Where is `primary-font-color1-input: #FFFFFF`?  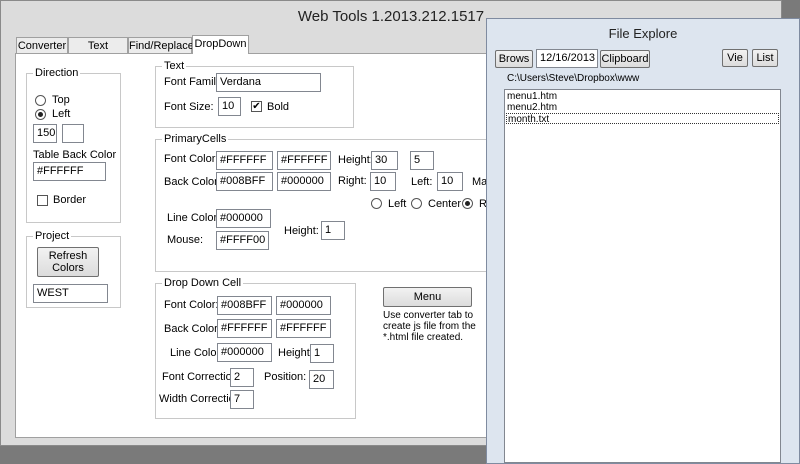
primary-font-color1-input: #FFFFFF is located at coordinates (244, 160).